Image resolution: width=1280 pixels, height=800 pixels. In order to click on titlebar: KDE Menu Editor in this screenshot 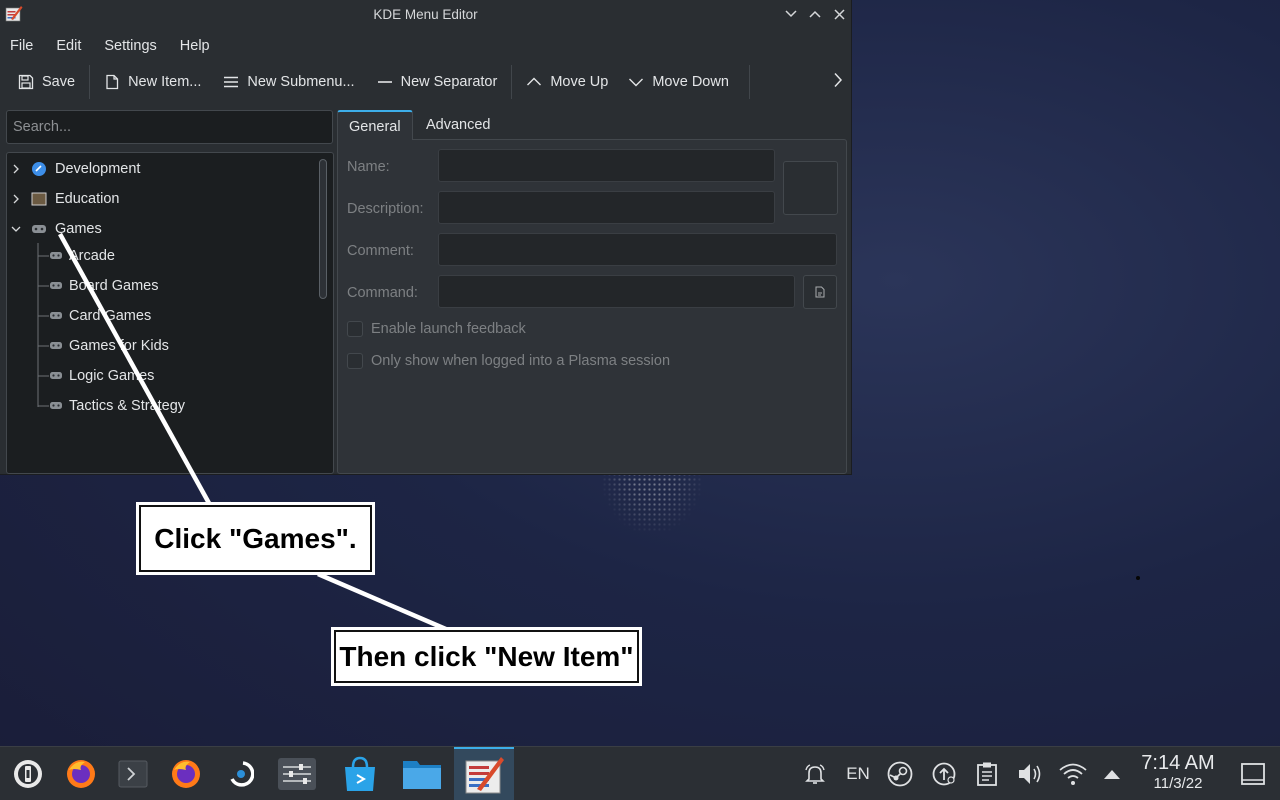, I will do `click(425, 14)`.